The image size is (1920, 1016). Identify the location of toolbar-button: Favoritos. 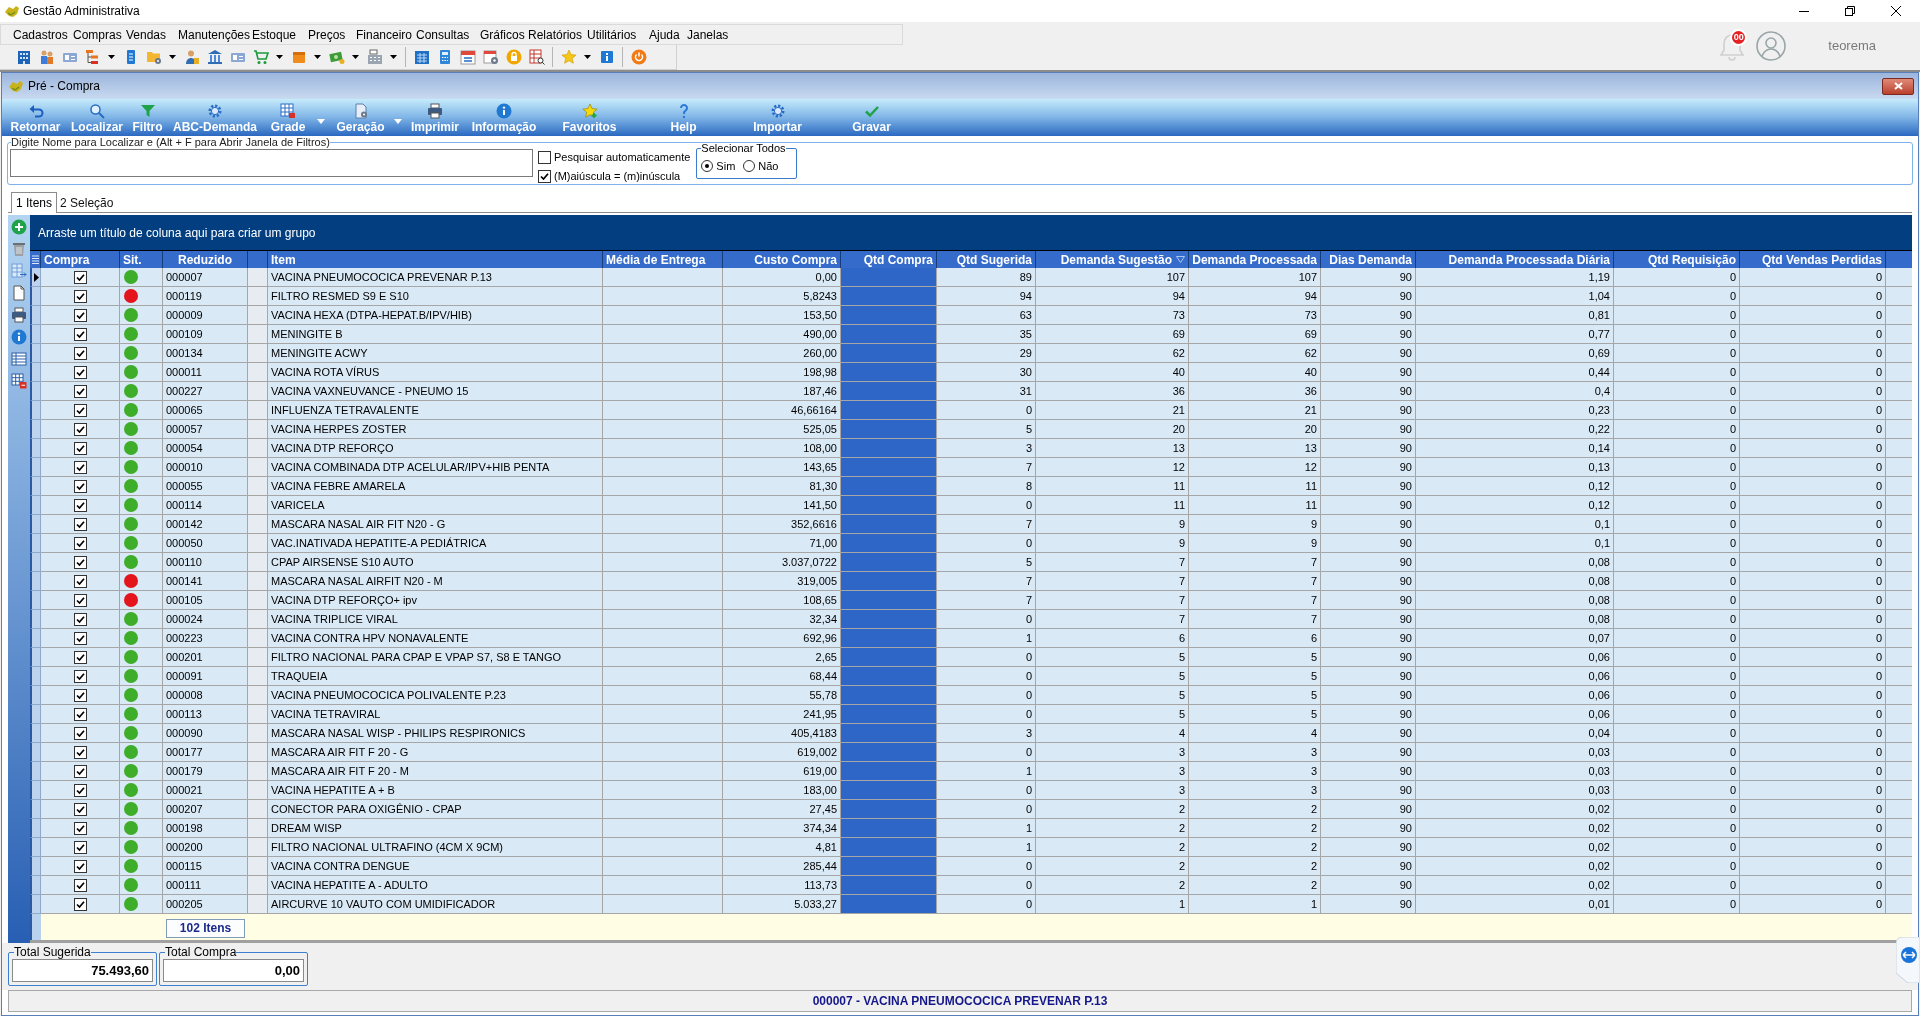
(589, 117).